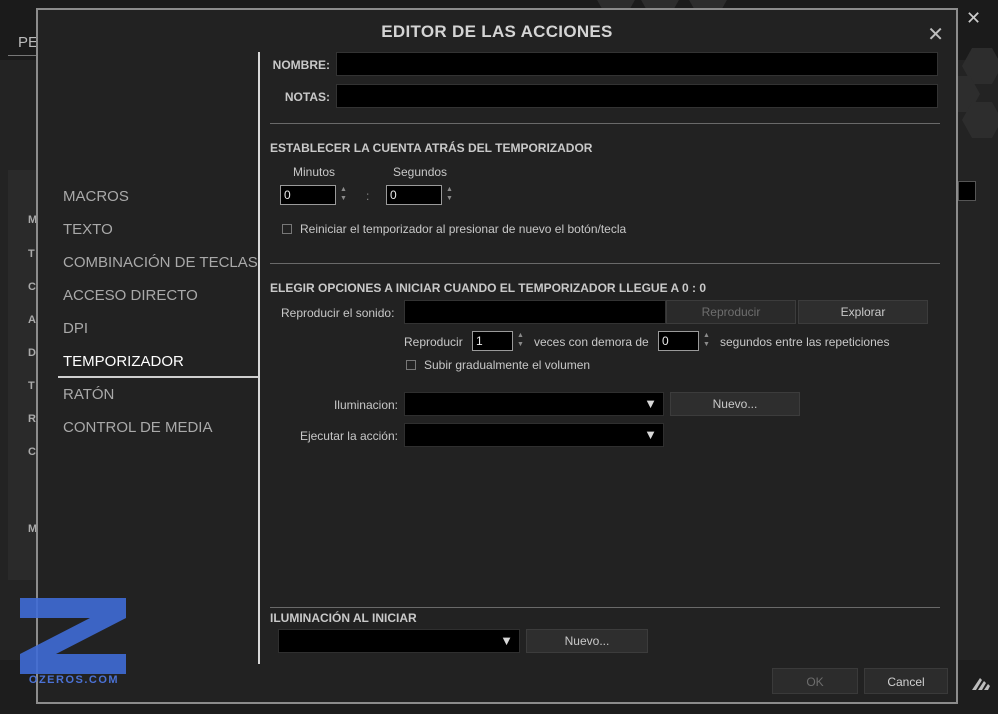 Image resolution: width=998 pixels, height=714 pixels. I want to click on nav-item-dpi: DPI, so click(158, 328).